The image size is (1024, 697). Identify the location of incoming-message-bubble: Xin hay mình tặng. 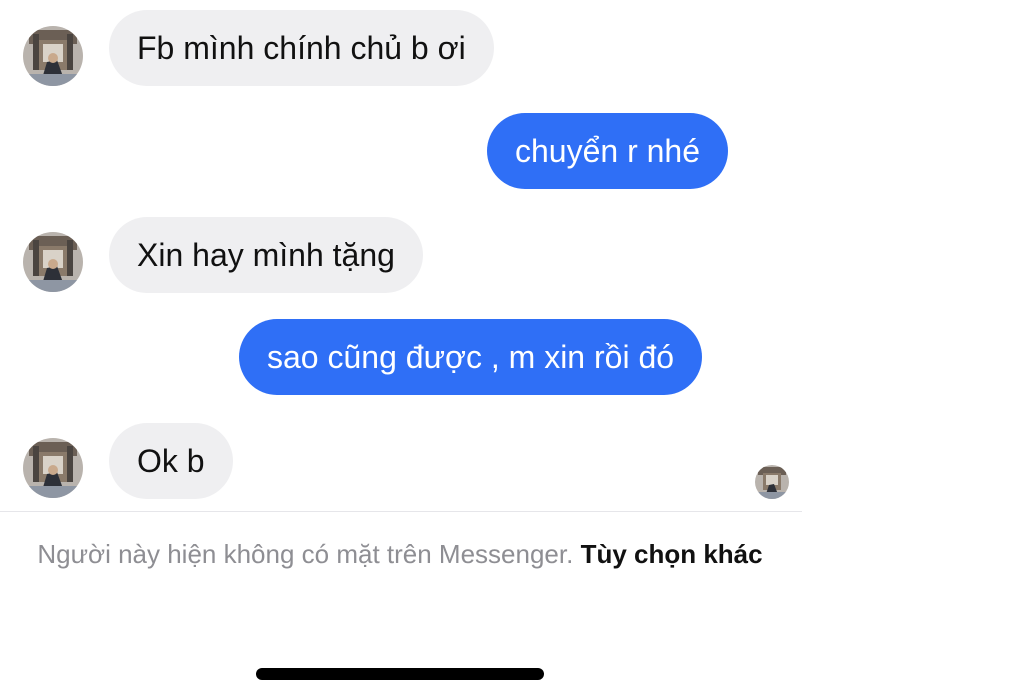
(266, 255).